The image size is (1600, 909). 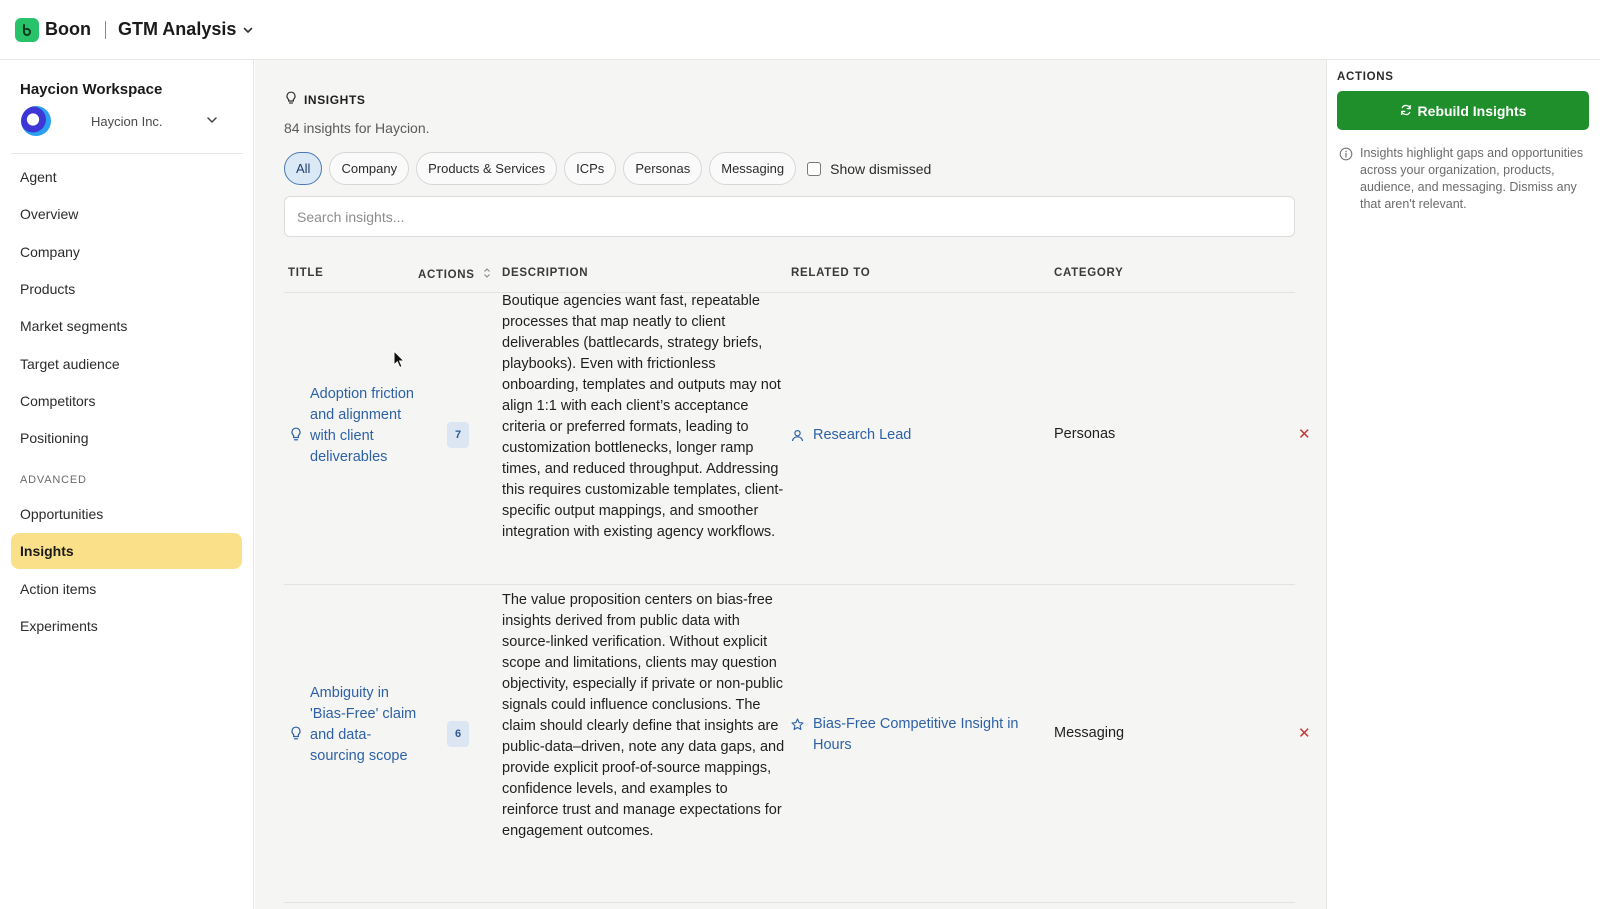 I want to click on column-header-actions: ACTIONS, so click(x=454, y=274).